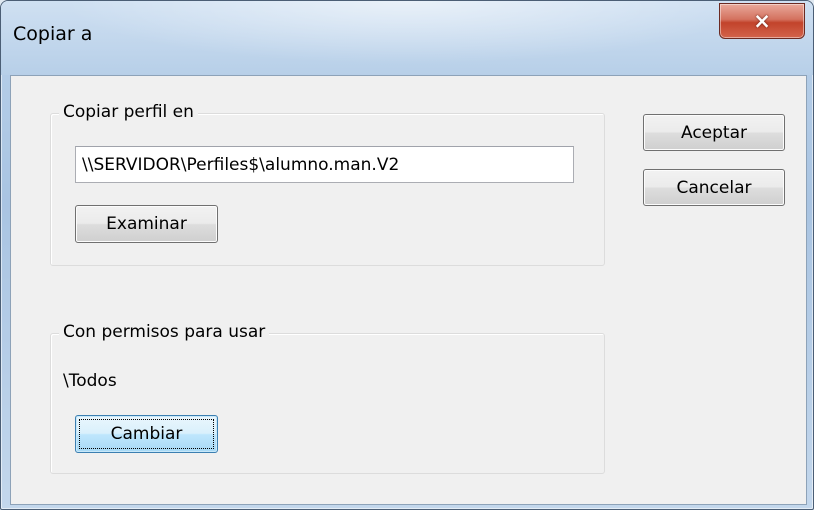 The width and height of the screenshot is (814, 510). What do you see at coordinates (146, 224) in the screenshot?
I see `browse-button: Examinar` at bounding box center [146, 224].